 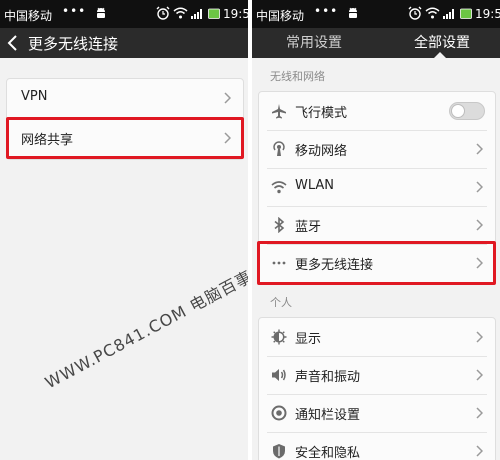 I want to click on tab-label: 常用设置, so click(x=314, y=43).